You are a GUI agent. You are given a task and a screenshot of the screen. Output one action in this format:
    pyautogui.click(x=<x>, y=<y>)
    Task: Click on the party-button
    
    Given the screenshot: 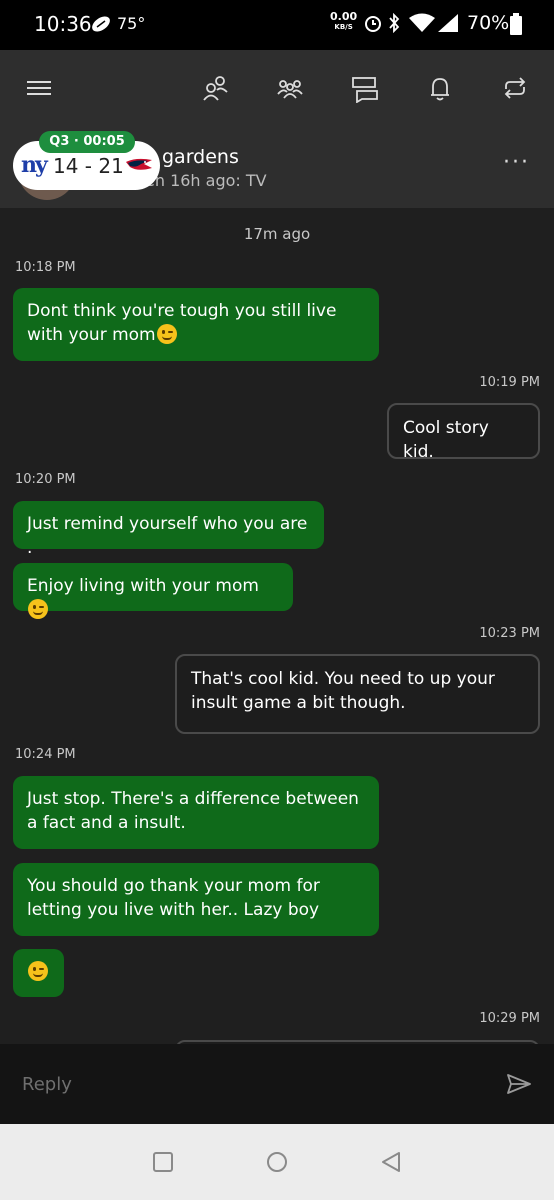 What is the action you would take?
    pyautogui.click(x=290, y=88)
    